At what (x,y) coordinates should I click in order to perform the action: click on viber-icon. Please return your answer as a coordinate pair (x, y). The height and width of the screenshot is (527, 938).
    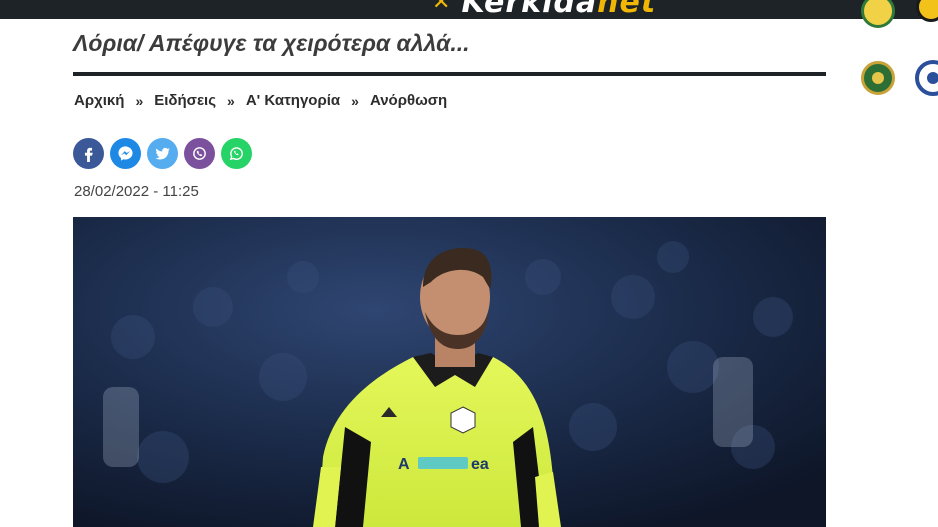
    Looking at the image, I should click on (199, 153).